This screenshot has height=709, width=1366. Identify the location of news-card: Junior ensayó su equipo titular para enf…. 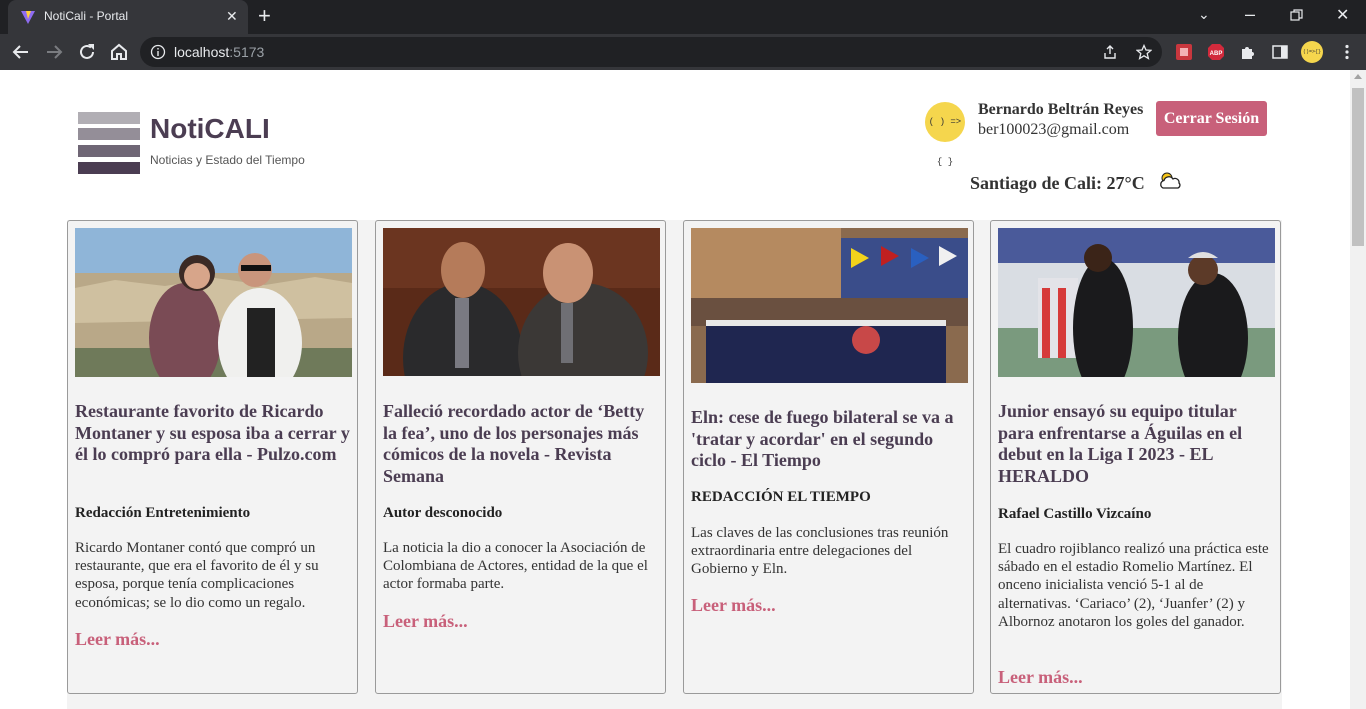
(1135, 457).